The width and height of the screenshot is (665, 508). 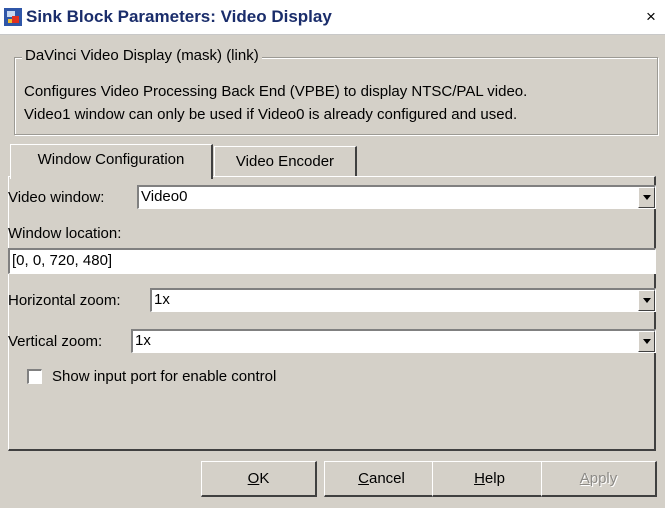 I want to click on cancel-mnemonic: C, so click(x=363, y=478).